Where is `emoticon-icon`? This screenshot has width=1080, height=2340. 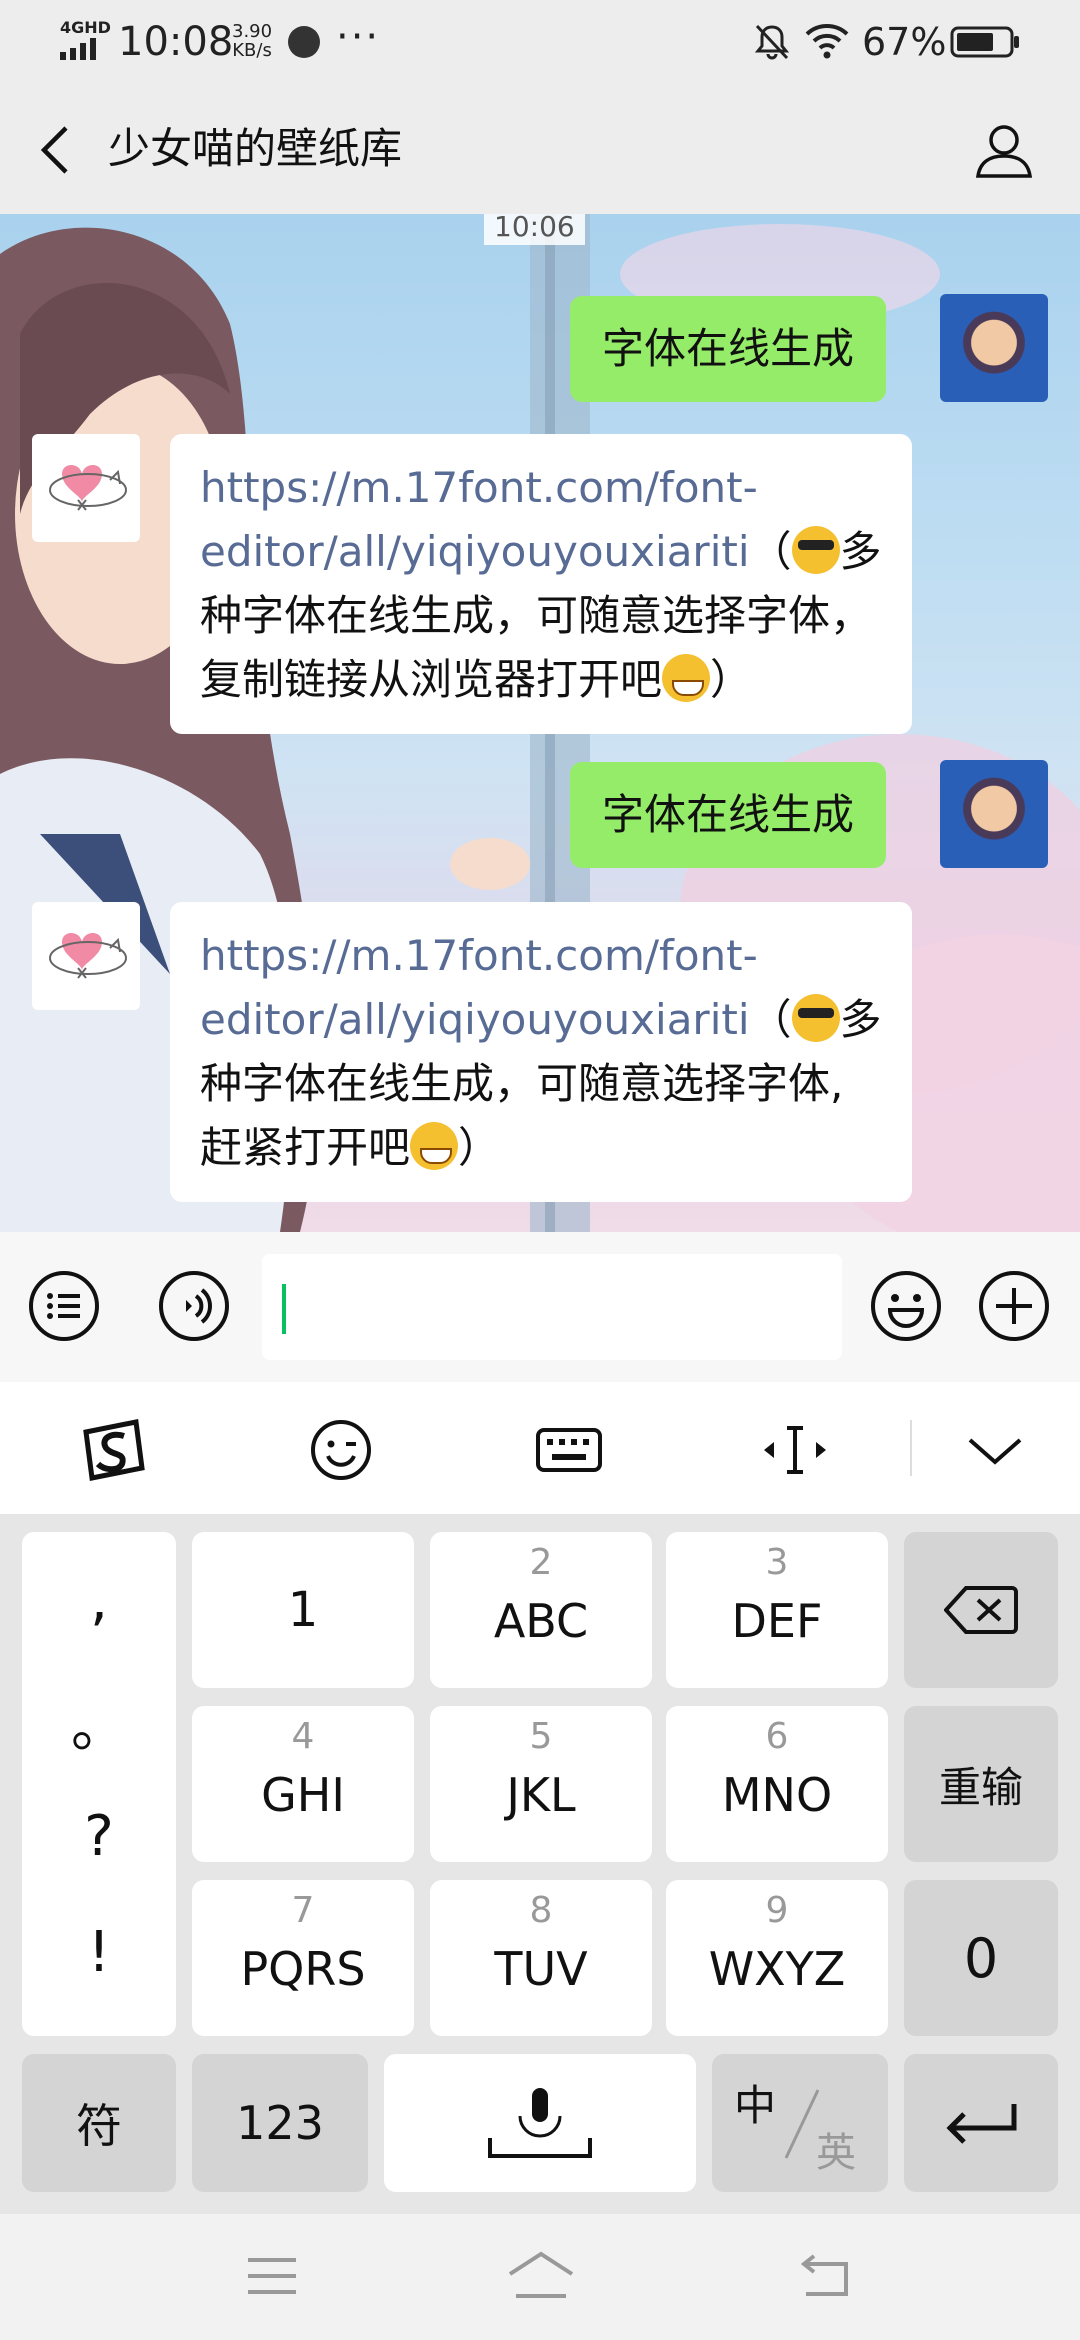
emoticon-icon is located at coordinates (341, 1450).